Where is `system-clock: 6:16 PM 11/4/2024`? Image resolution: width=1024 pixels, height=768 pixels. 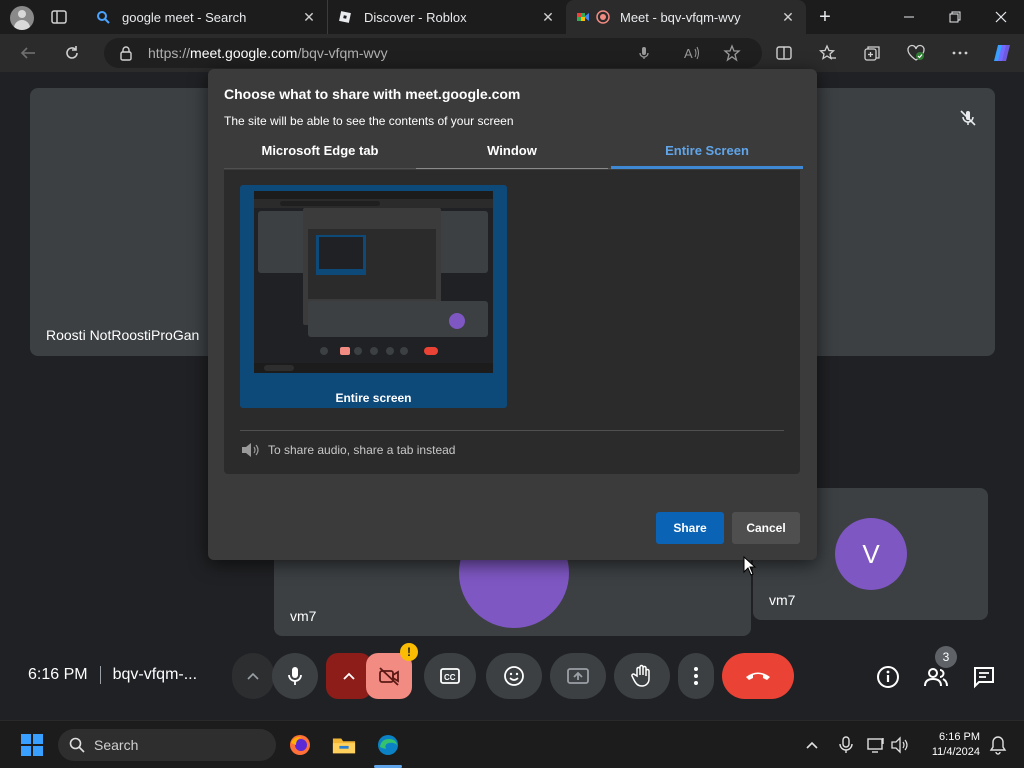 system-clock: 6:16 PM 11/4/2024 is located at coordinates (956, 745).